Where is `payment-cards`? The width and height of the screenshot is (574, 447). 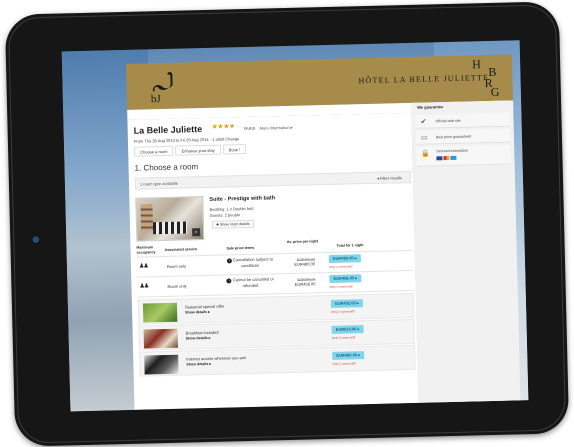
payment-cards is located at coordinates (446, 158).